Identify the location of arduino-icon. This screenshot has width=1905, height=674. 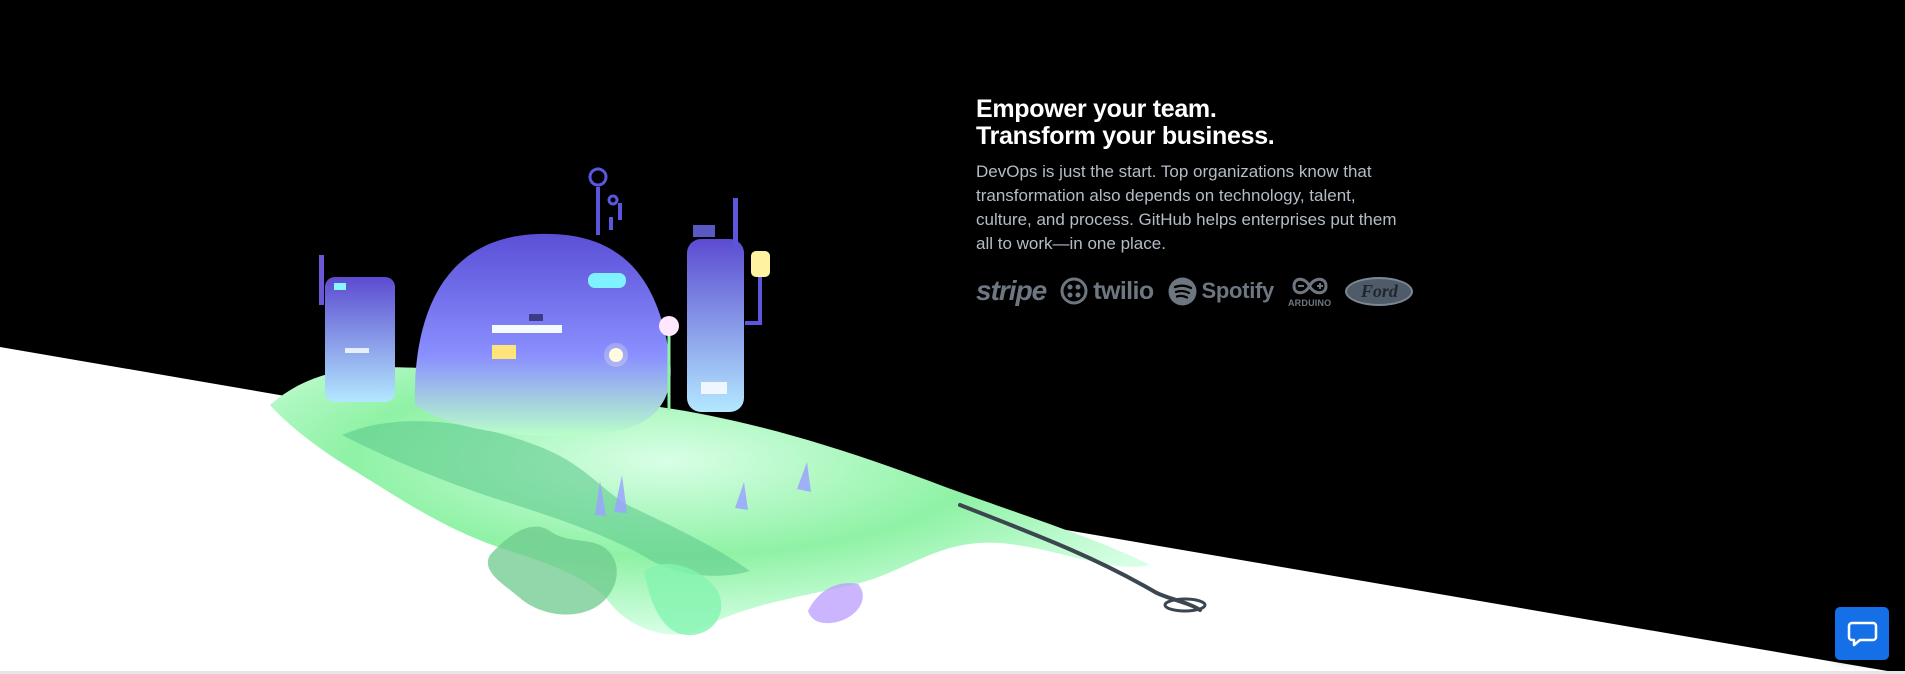
(1310, 285).